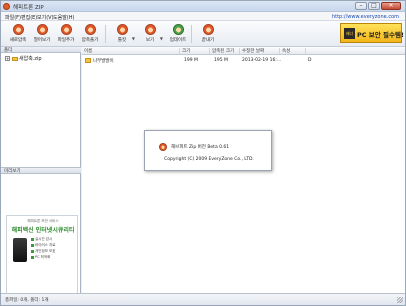 The width and height of the screenshot is (406, 306). I want to click on add-files-button: 파일추가, so click(66, 34).